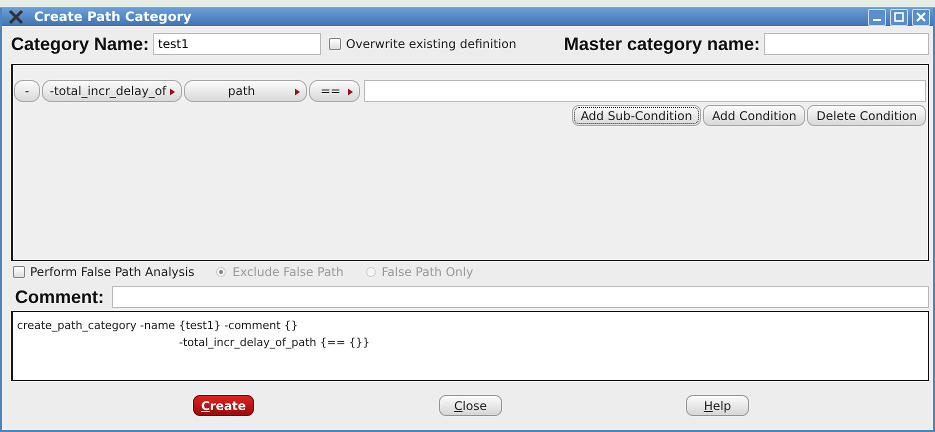  I want to click on x-logo-icon, so click(16, 17).